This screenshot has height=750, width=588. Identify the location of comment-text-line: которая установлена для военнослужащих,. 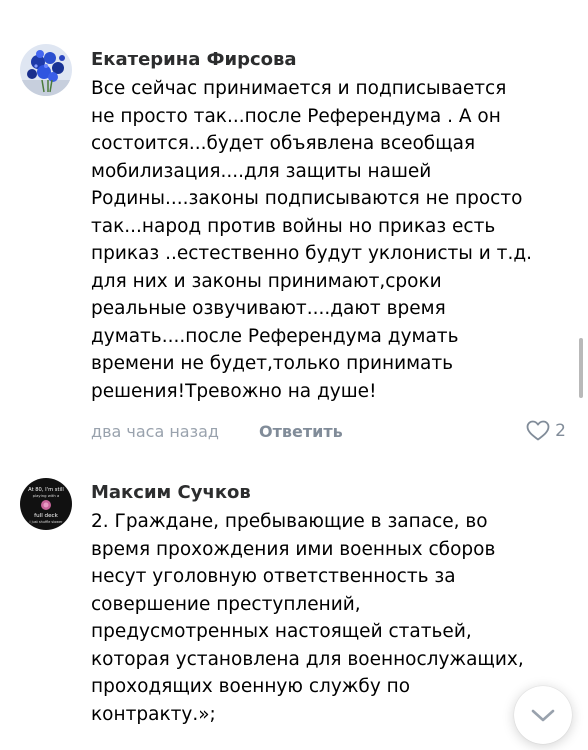
(307, 659).